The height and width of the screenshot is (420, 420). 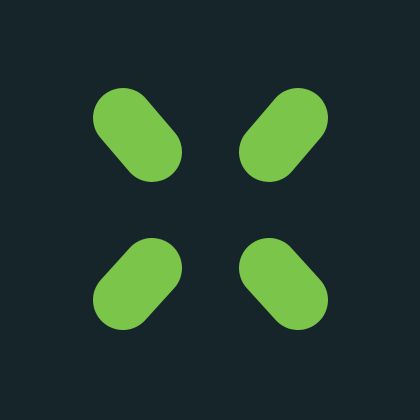 What do you see at coordinates (283, 284) in the screenshot?
I see `bar-bottom-right` at bounding box center [283, 284].